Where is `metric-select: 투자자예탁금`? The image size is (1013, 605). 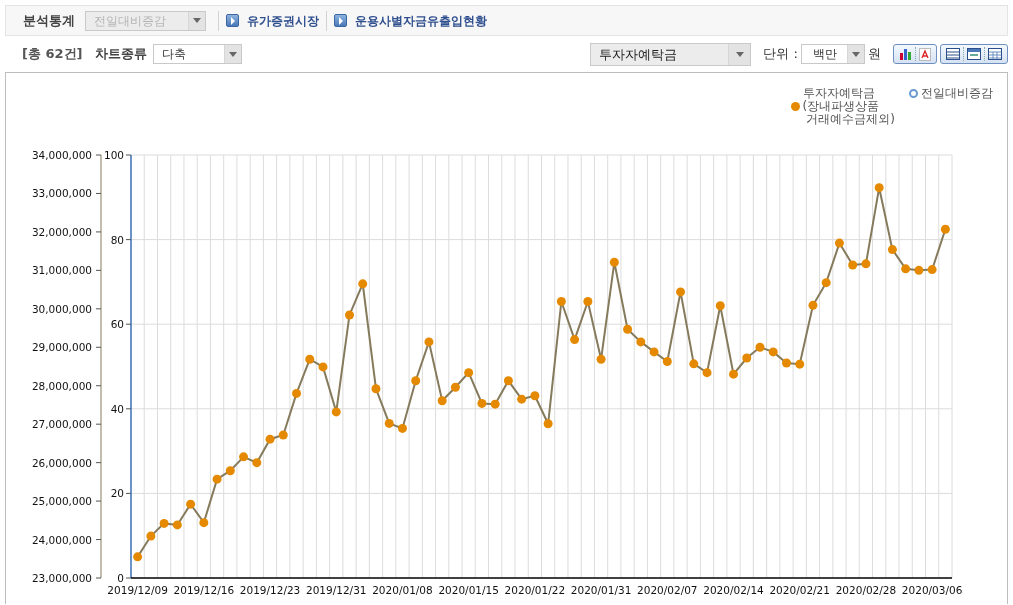
metric-select: 투자자예탁금 is located at coordinates (671, 54).